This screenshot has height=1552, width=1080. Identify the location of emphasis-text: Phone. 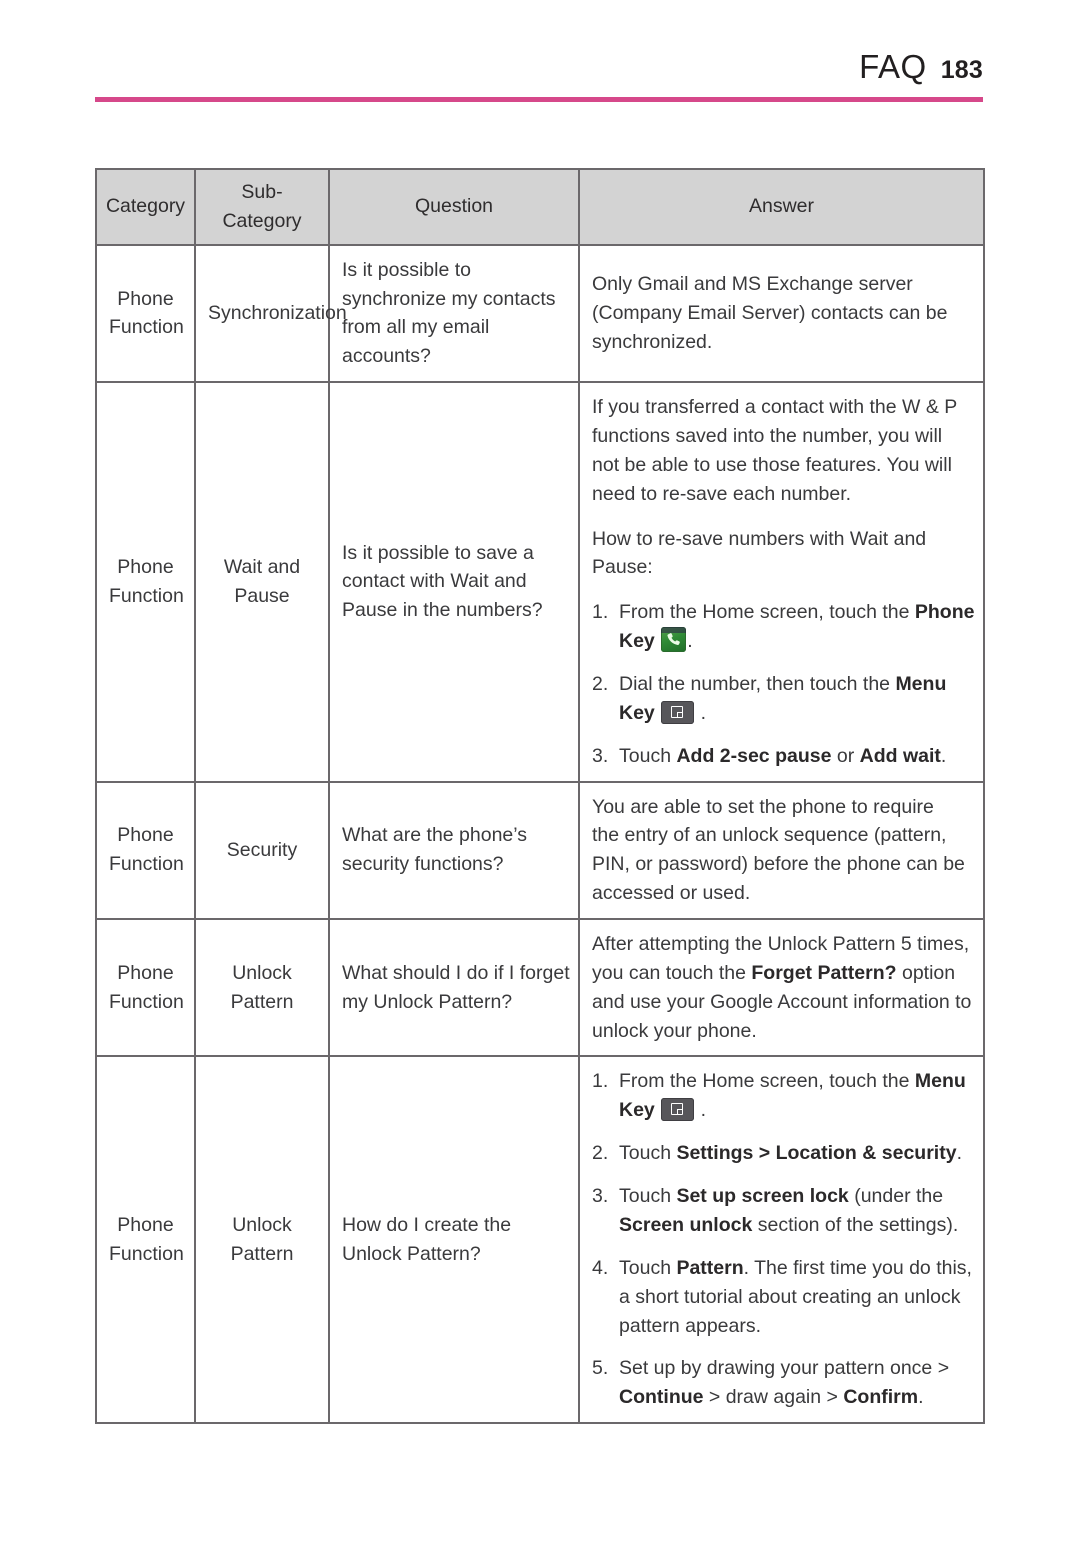
(944, 612).